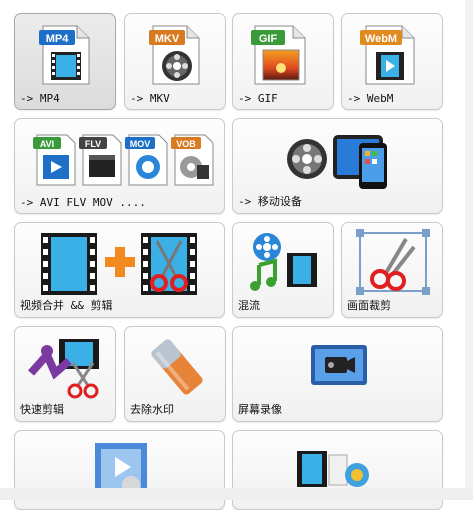  What do you see at coordinates (393, 262) in the screenshot?
I see `crop-icon` at bounding box center [393, 262].